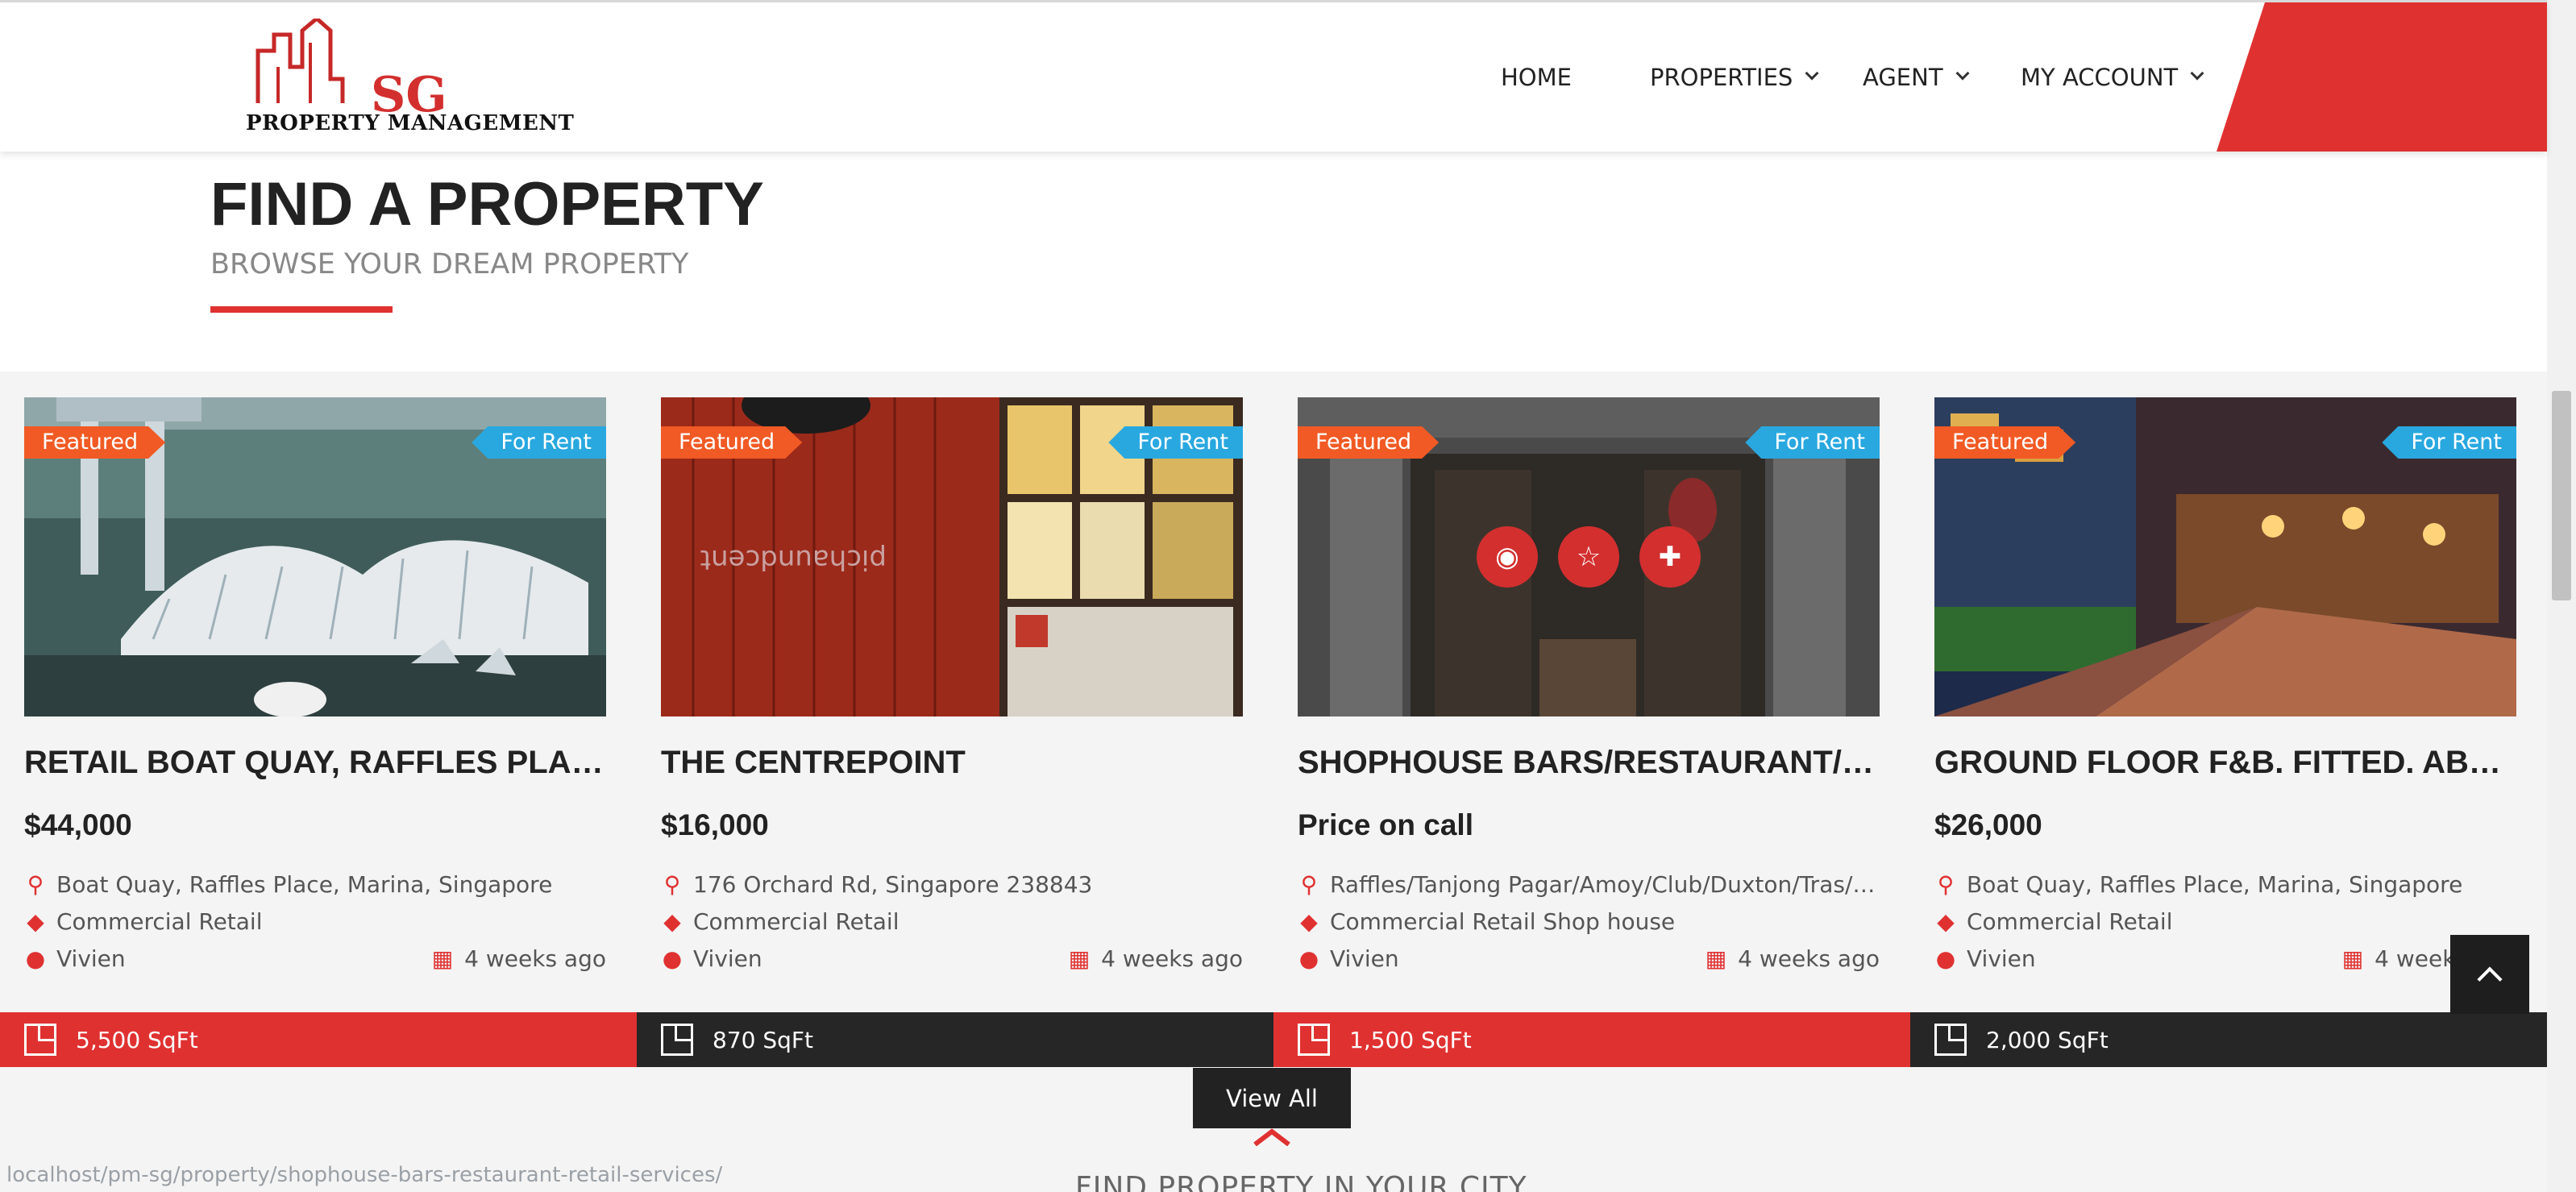 The height and width of the screenshot is (1192, 2576). Describe the element at coordinates (1721, 77) in the screenshot. I see `nav-properties-label: PROPERTIES` at that location.